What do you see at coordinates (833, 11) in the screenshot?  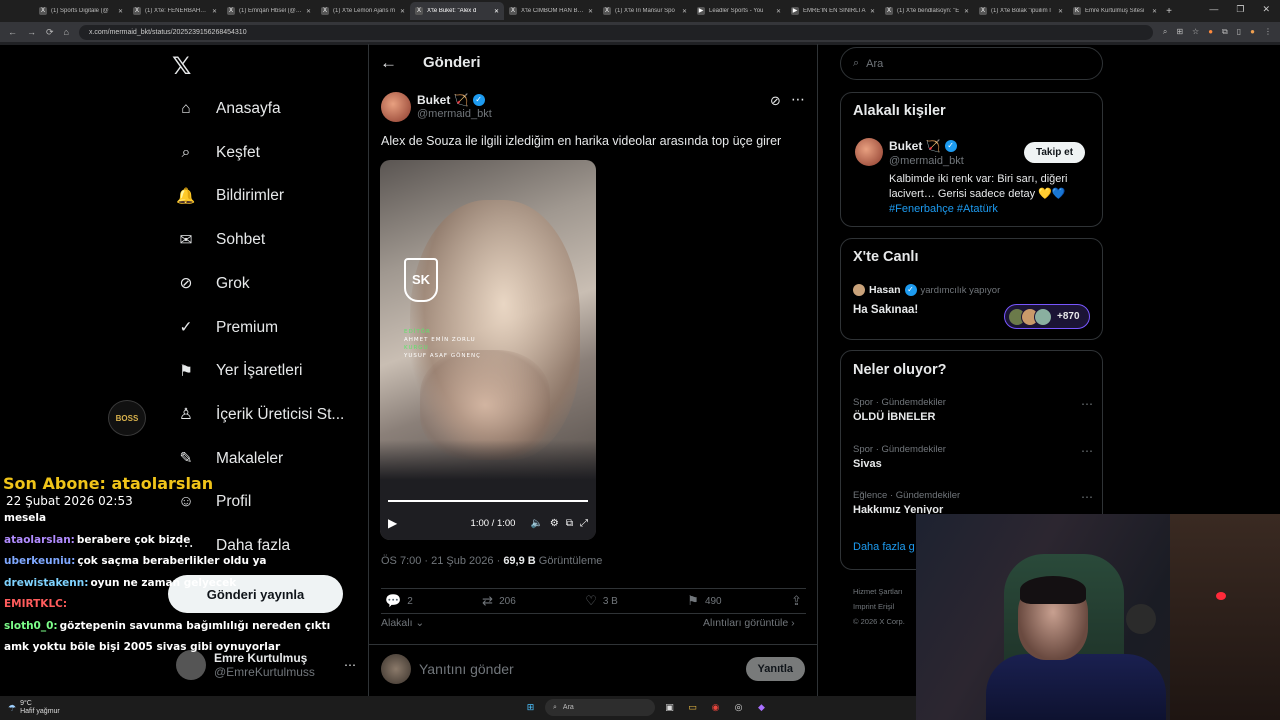 I see `browser-tab: ▶ EMRE'İN EN SİNİRLİ A ✕` at bounding box center [833, 11].